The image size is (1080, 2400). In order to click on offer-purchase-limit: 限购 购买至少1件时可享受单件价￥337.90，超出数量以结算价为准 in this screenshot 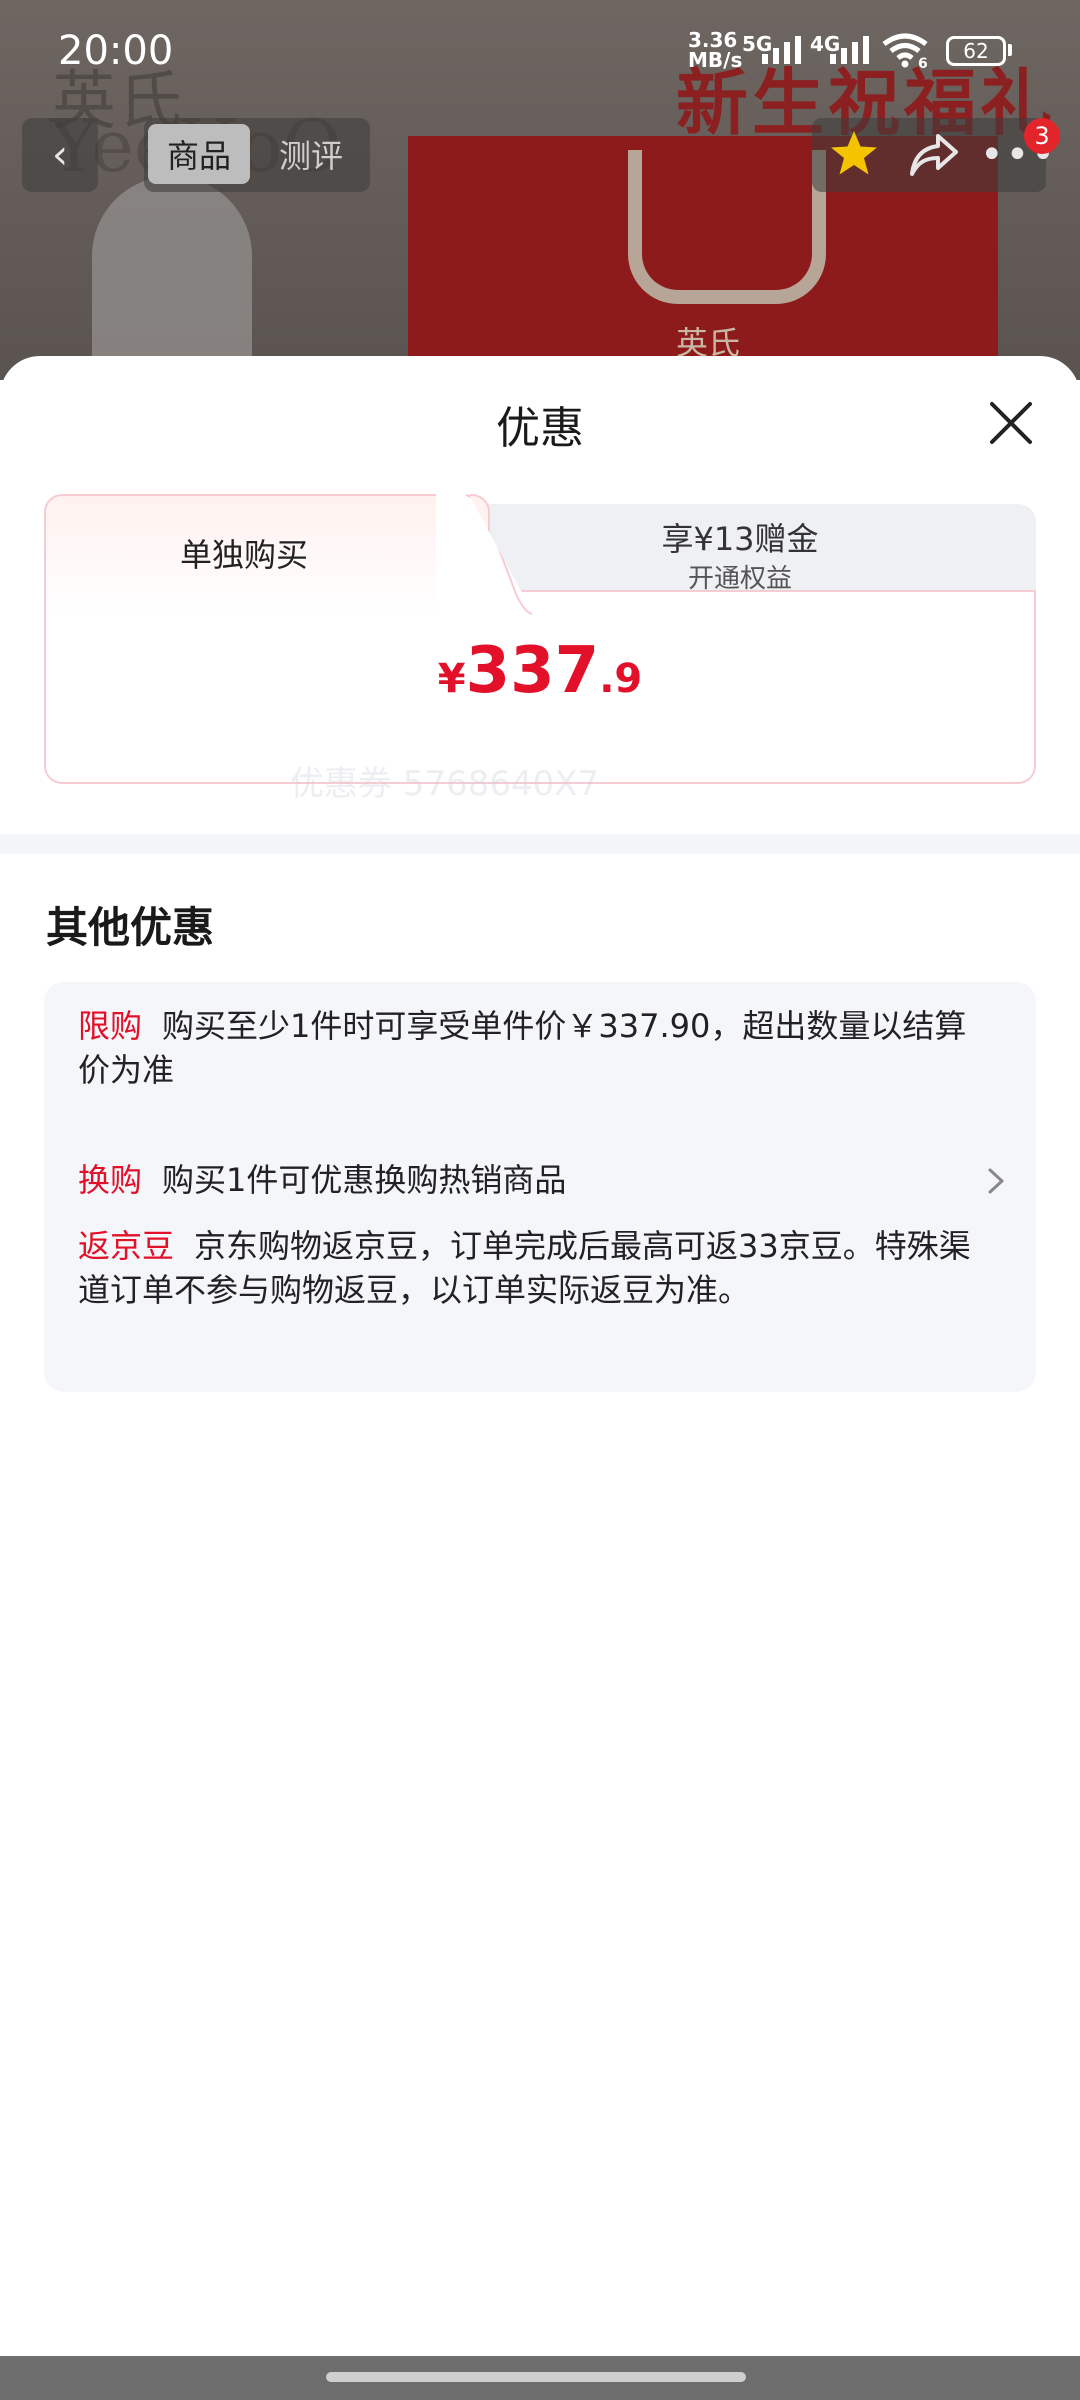, I will do `click(528, 1048)`.